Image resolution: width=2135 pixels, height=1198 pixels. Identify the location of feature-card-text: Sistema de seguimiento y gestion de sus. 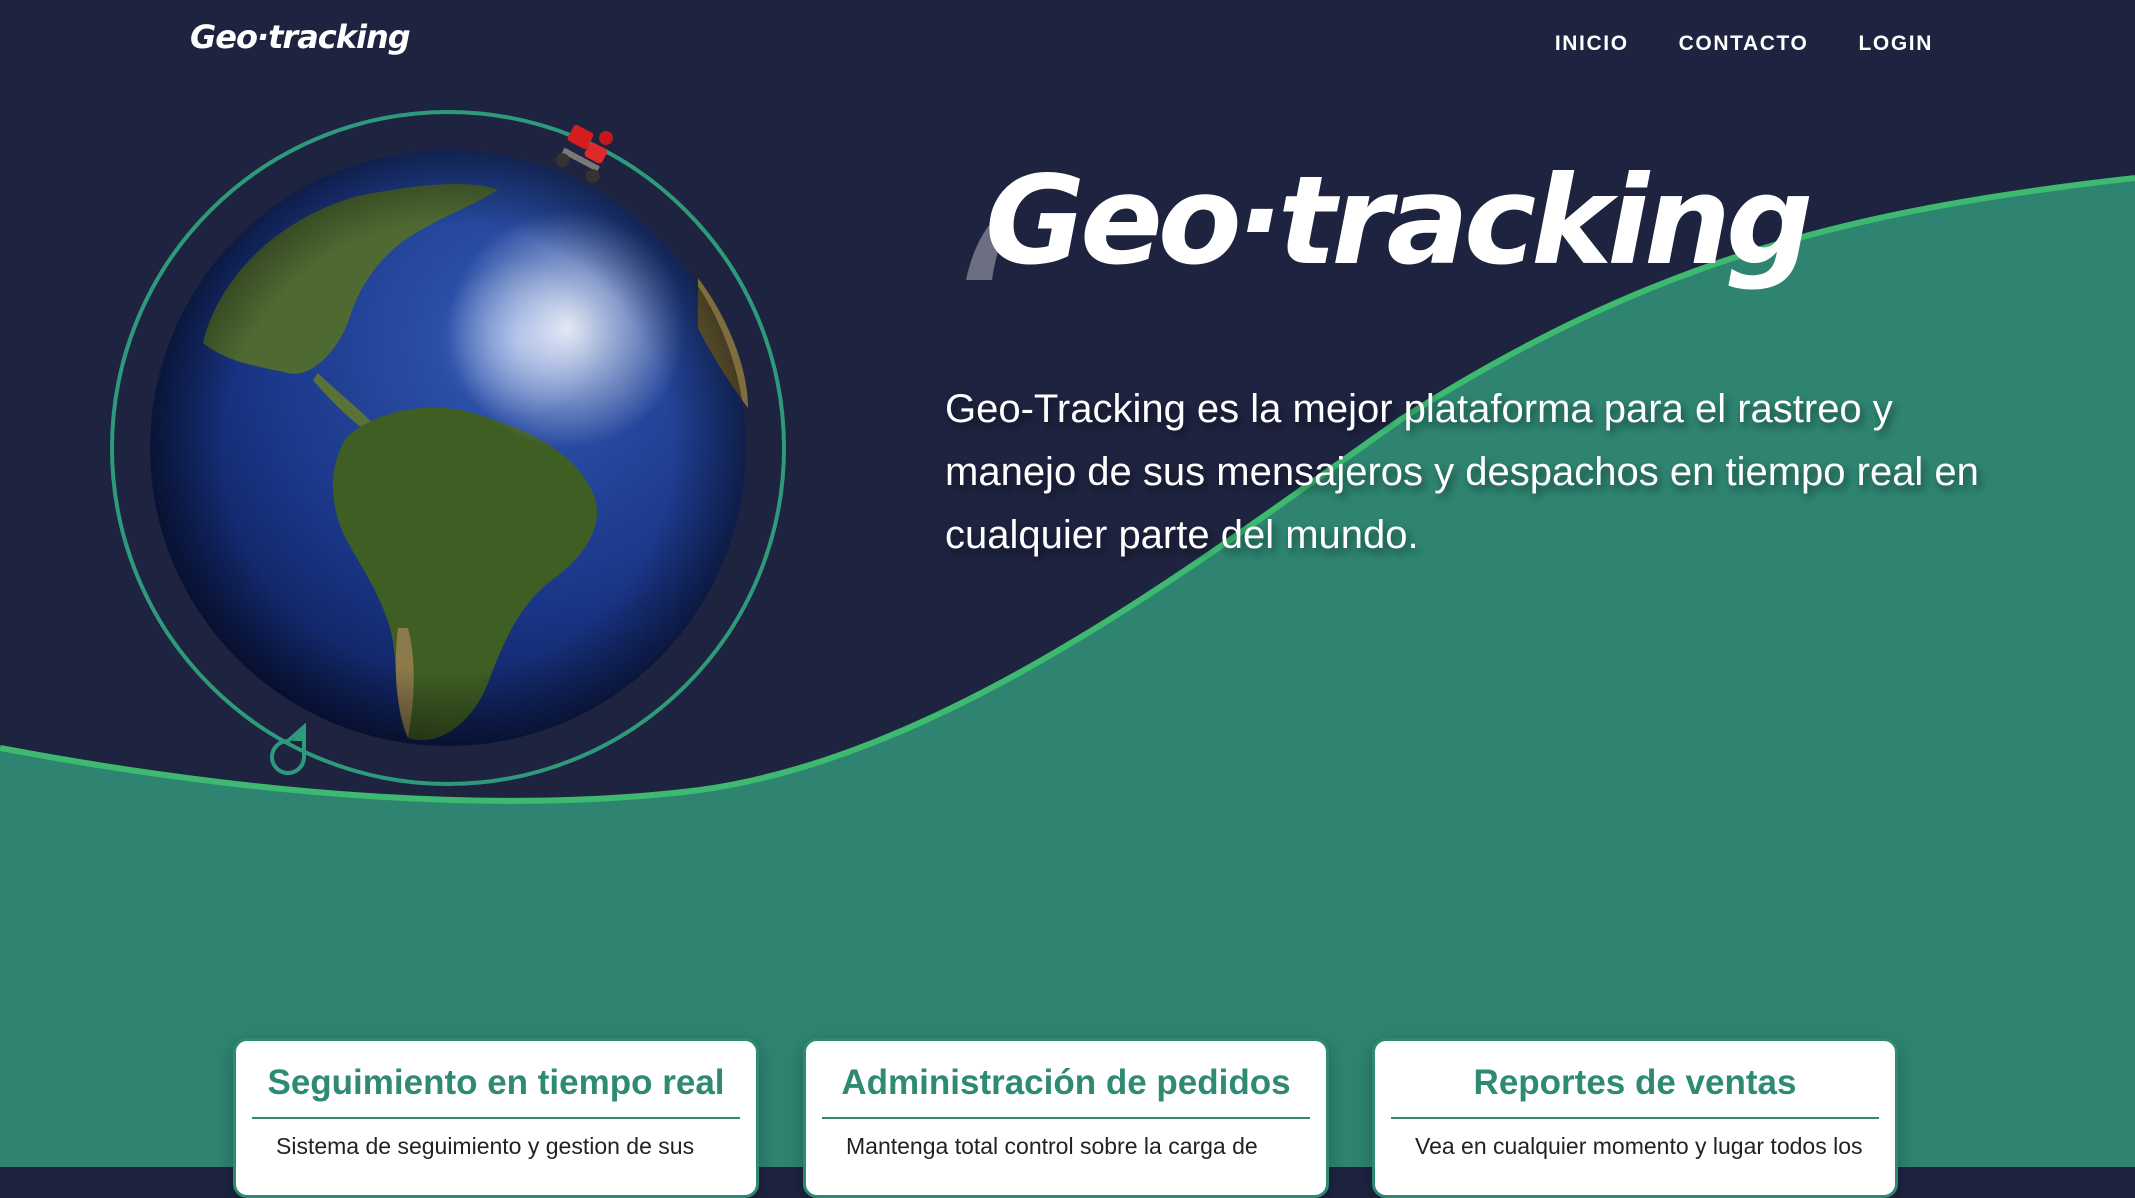
(485, 1146).